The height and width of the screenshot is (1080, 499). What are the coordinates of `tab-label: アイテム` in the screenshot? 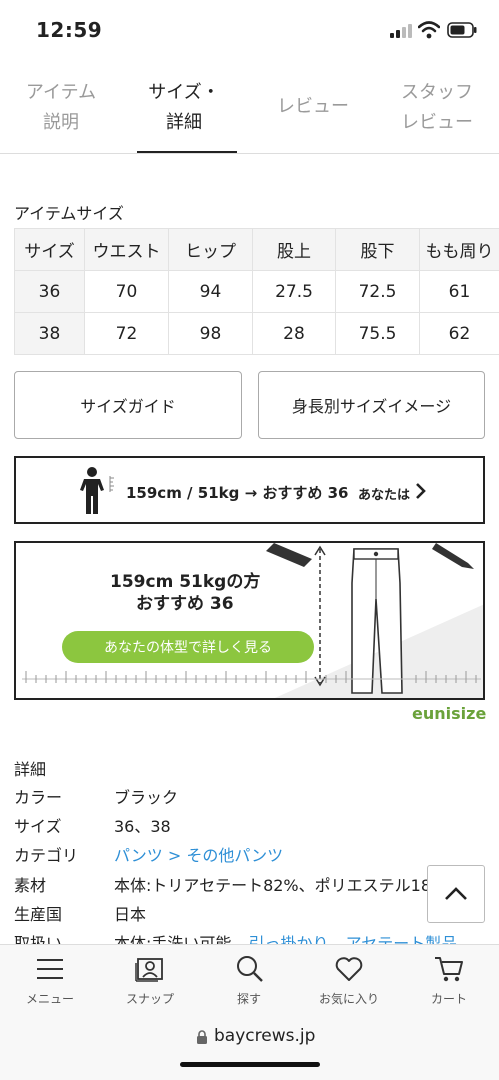 It's located at (61, 92).